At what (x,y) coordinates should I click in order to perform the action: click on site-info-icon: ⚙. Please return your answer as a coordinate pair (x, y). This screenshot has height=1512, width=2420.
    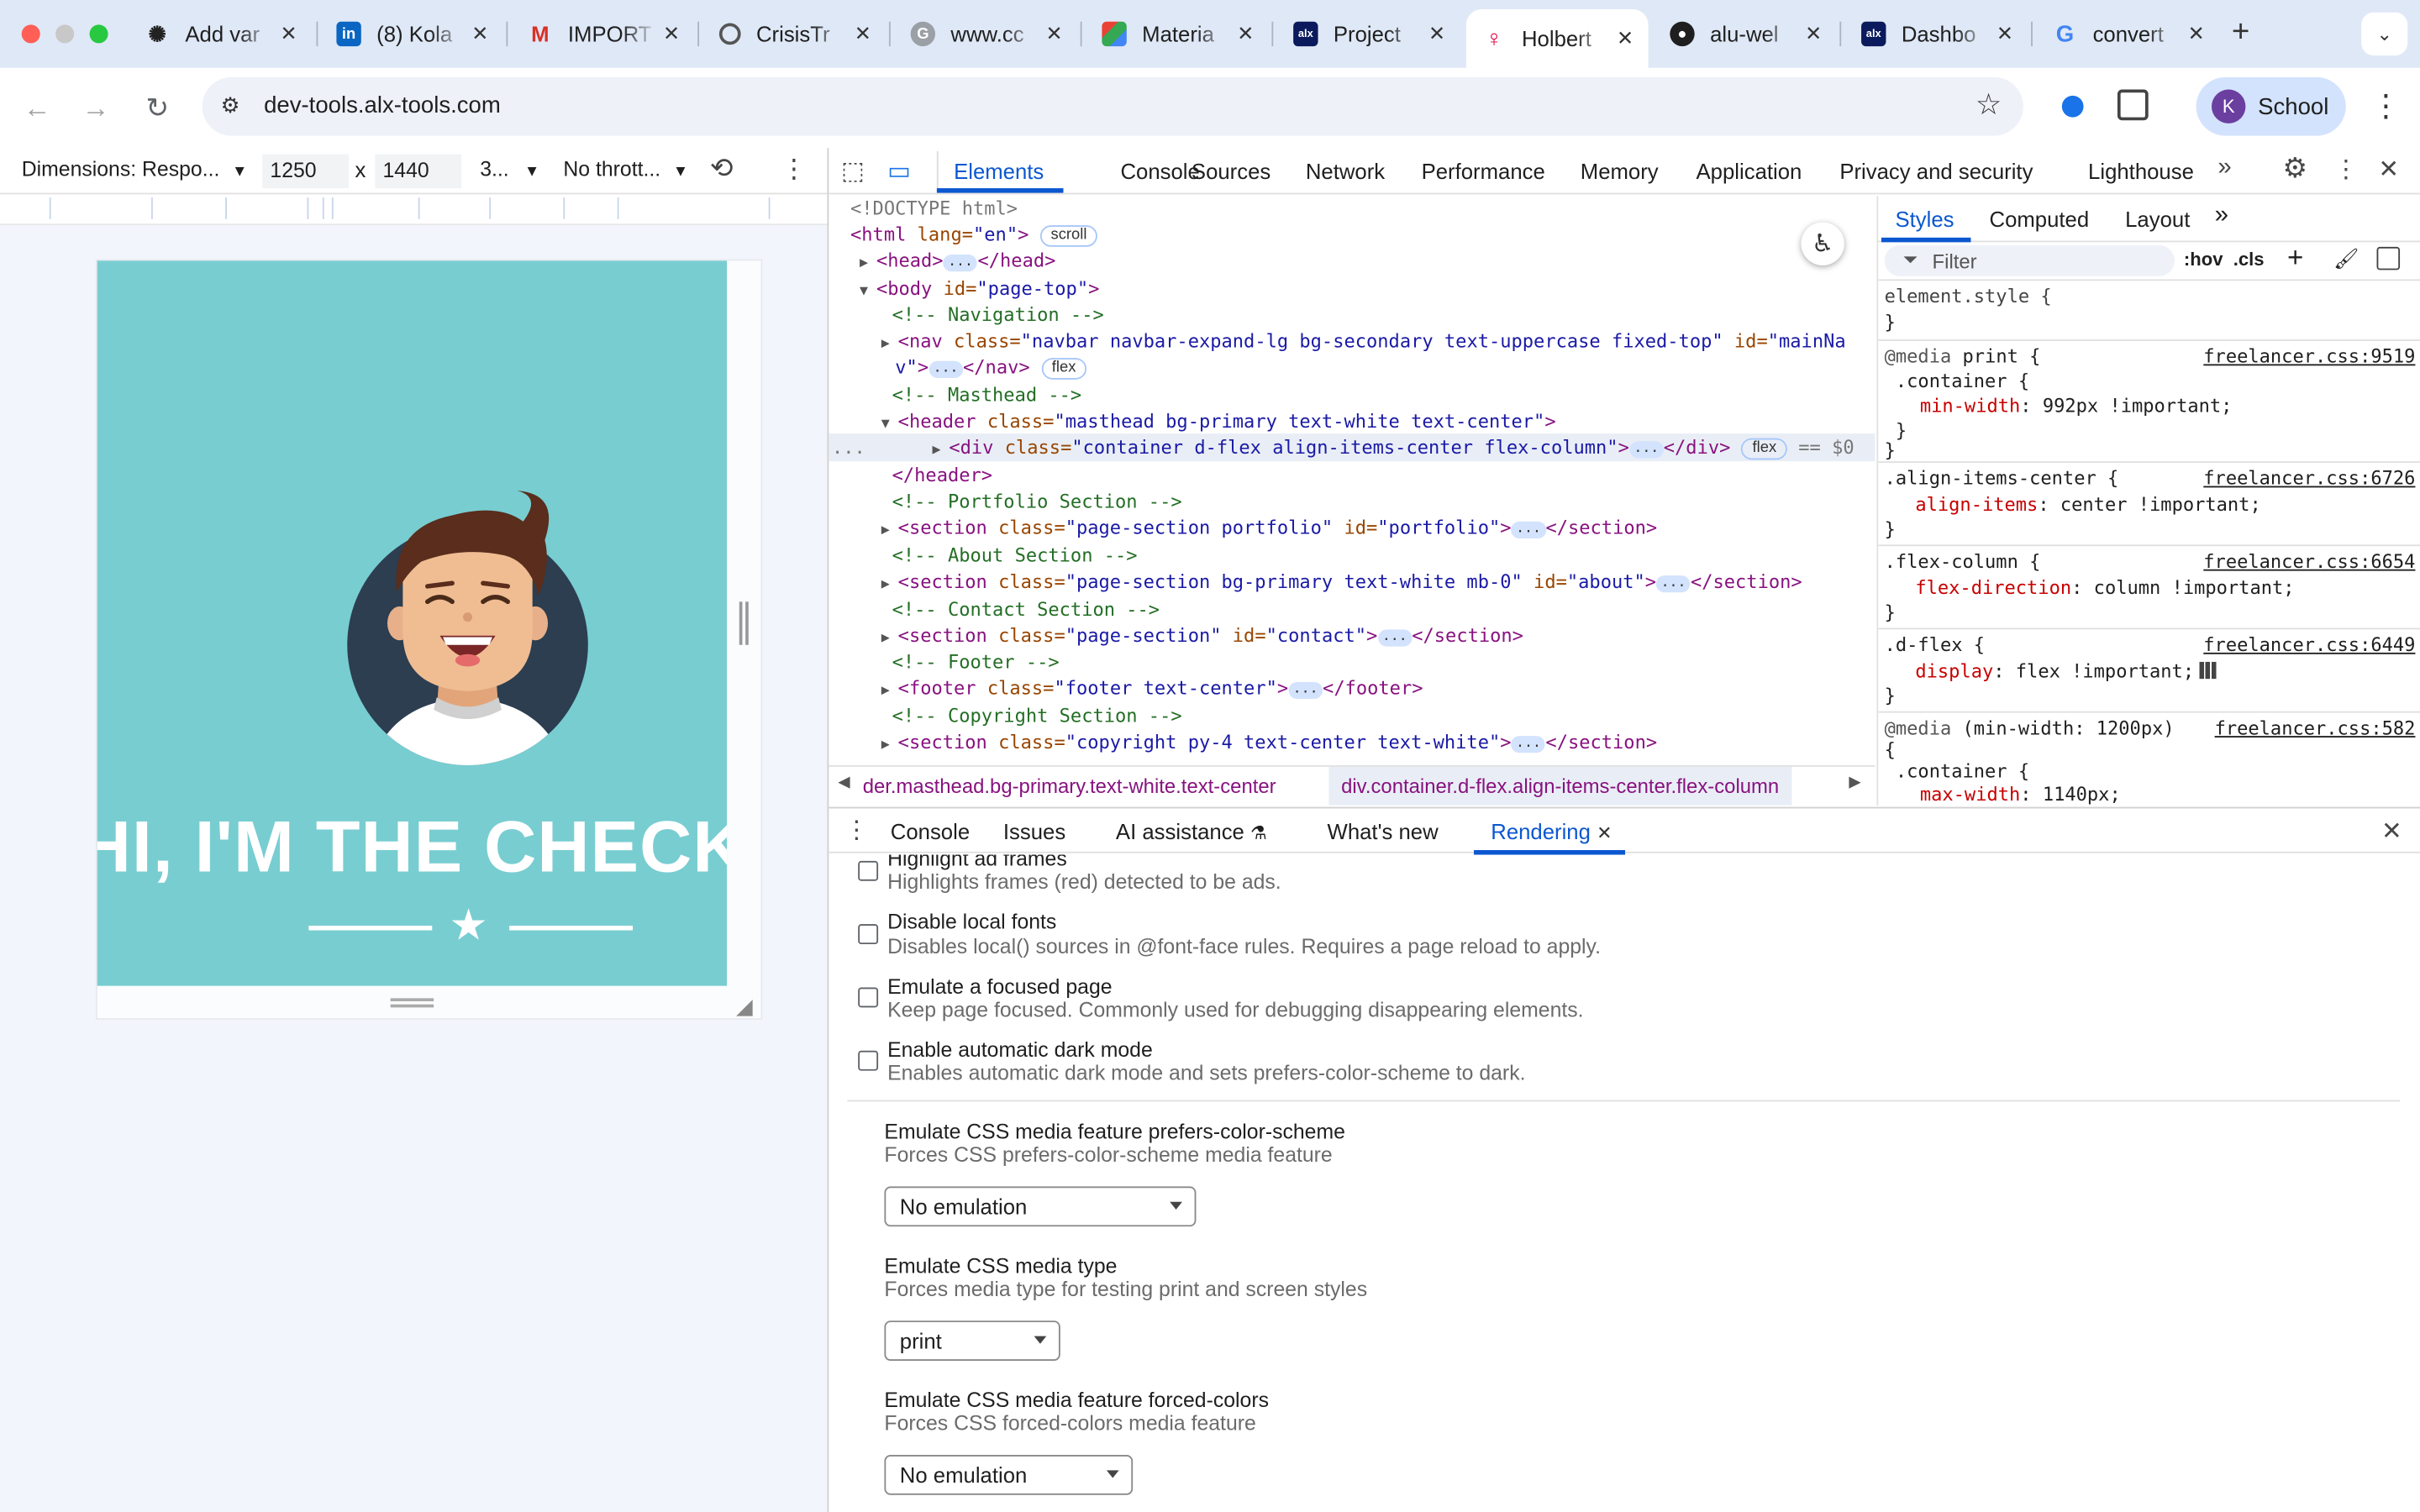
    Looking at the image, I should click on (231, 105).